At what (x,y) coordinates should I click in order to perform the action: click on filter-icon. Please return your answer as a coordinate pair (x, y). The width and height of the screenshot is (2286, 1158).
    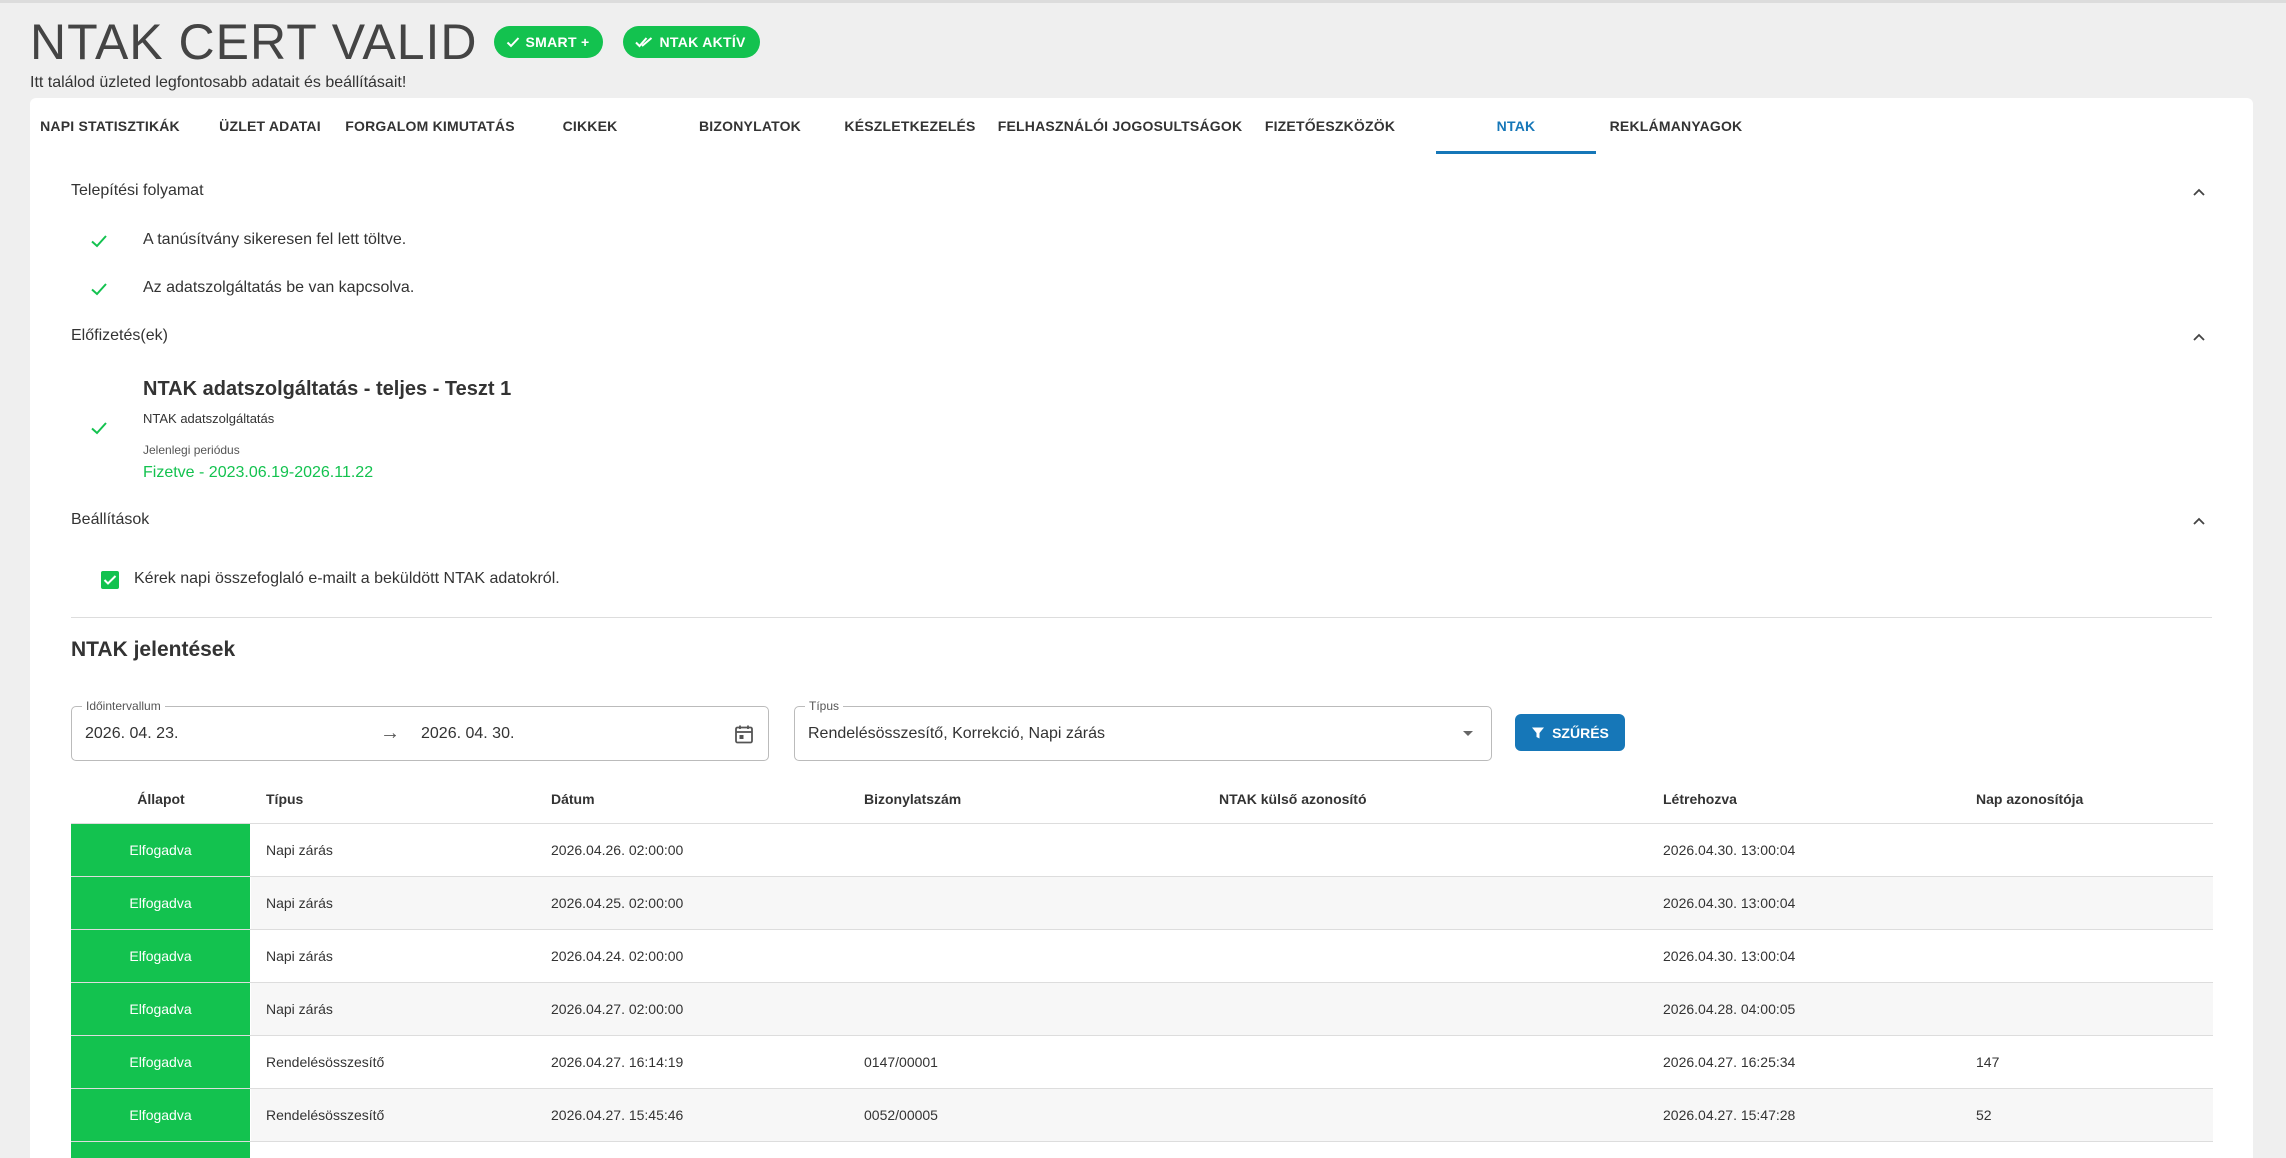
    Looking at the image, I should click on (1538, 732).